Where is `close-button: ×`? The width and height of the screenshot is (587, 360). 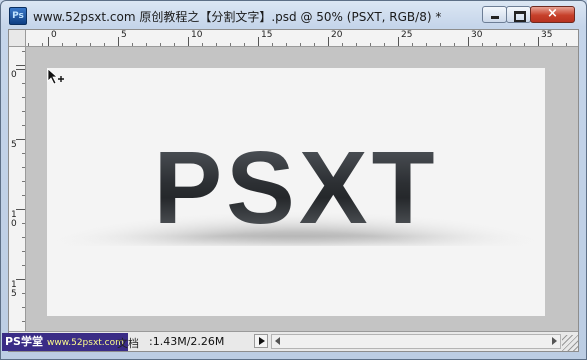 close-button: × is located at coordinates (552, 14).